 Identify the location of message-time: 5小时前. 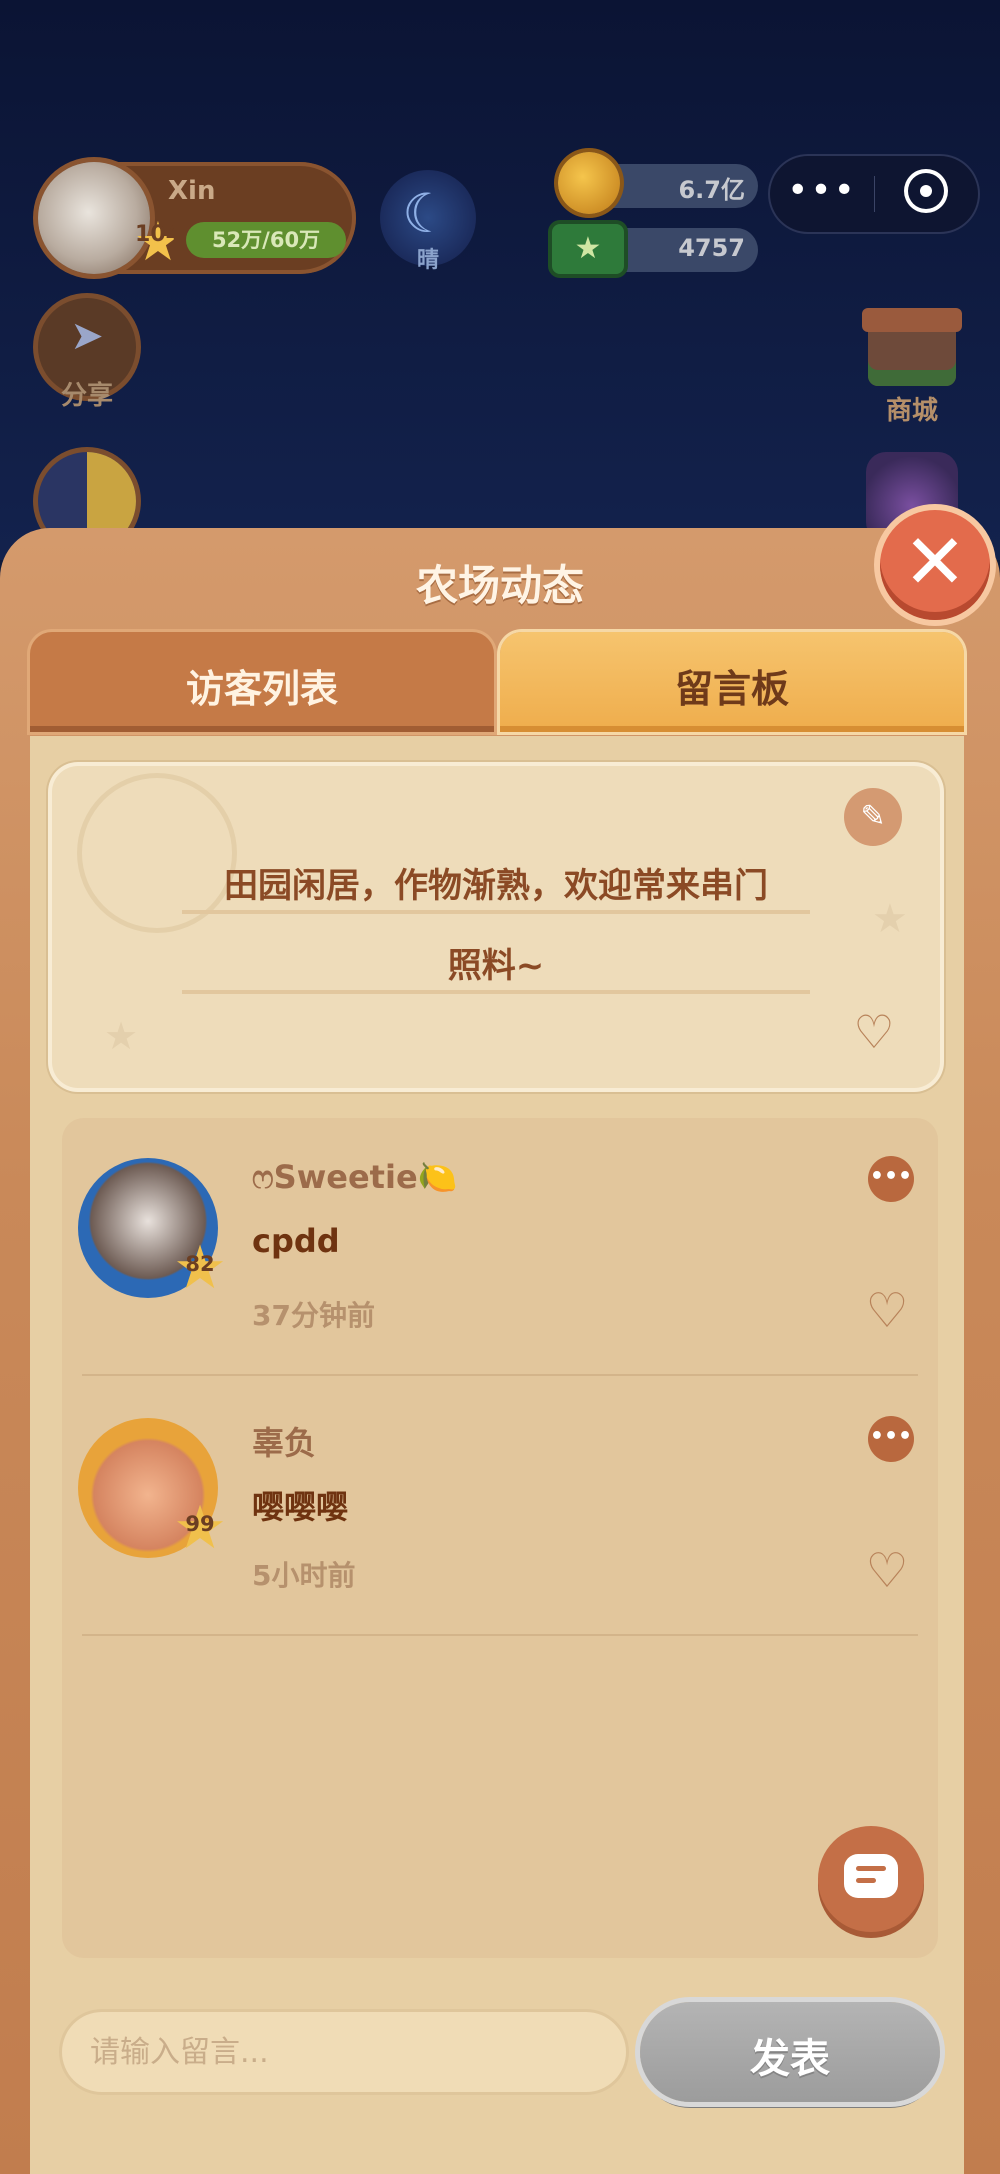
(304, 1575).